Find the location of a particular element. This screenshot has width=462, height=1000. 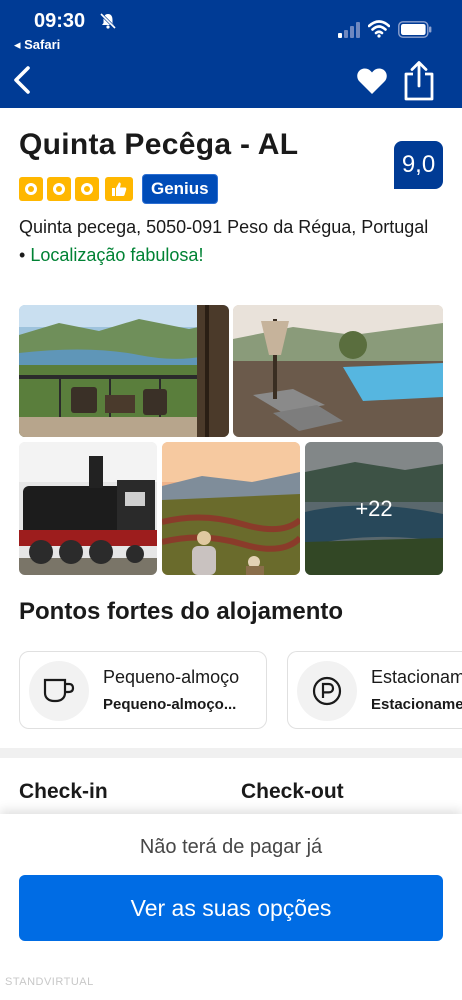

more-photos-label: +22 is located at coordinates (374, 508).